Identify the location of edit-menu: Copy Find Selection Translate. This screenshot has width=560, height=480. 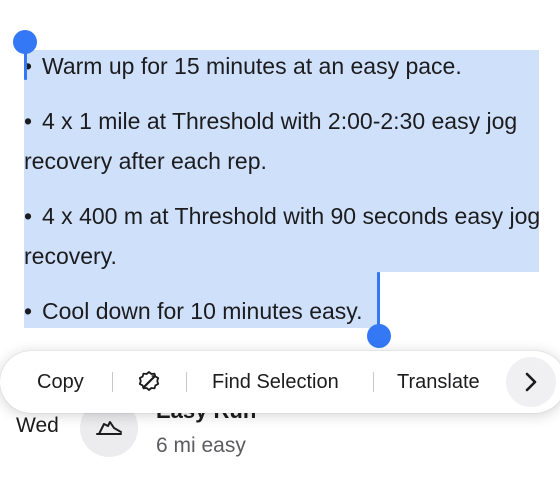
(280, 382).